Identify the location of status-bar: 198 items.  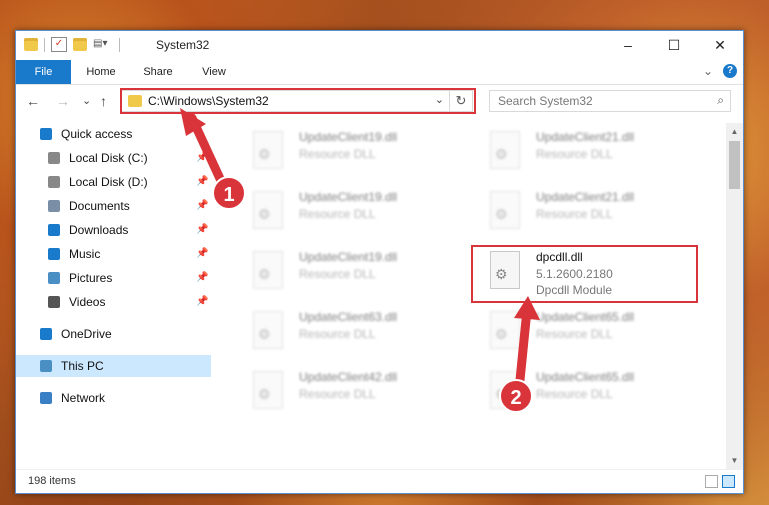
(379, 481).